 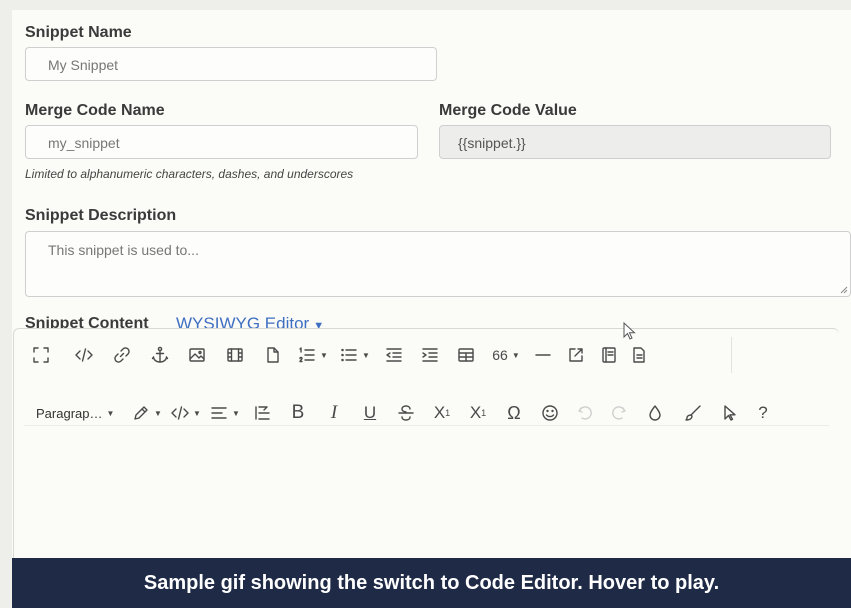 What do you see at coordinates (693, 413) in the screenshot?
I see `brush-icon` at bounding box center [693, 413].